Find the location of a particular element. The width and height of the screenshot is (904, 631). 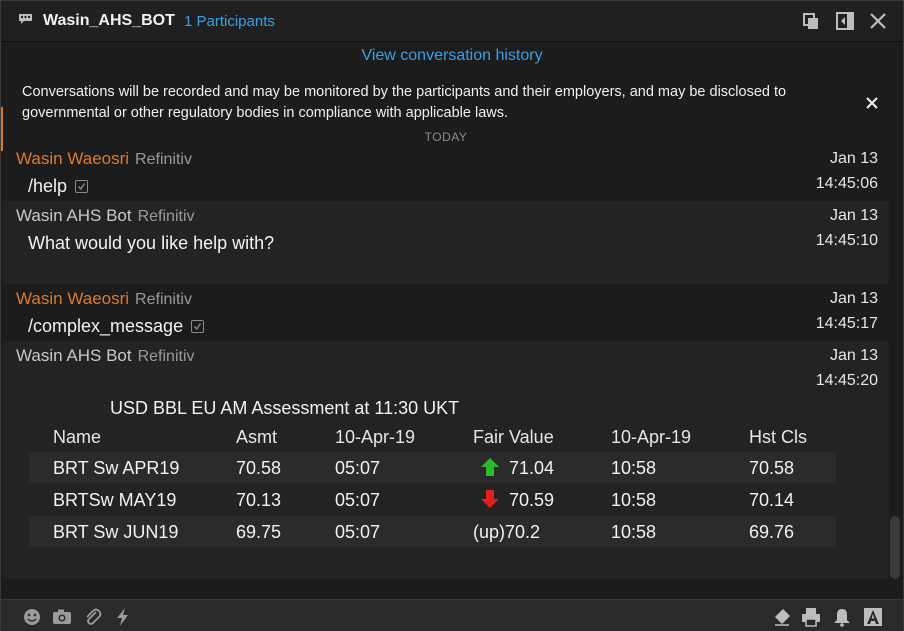

up-arrow-icon is located at coordinates (490, 467).